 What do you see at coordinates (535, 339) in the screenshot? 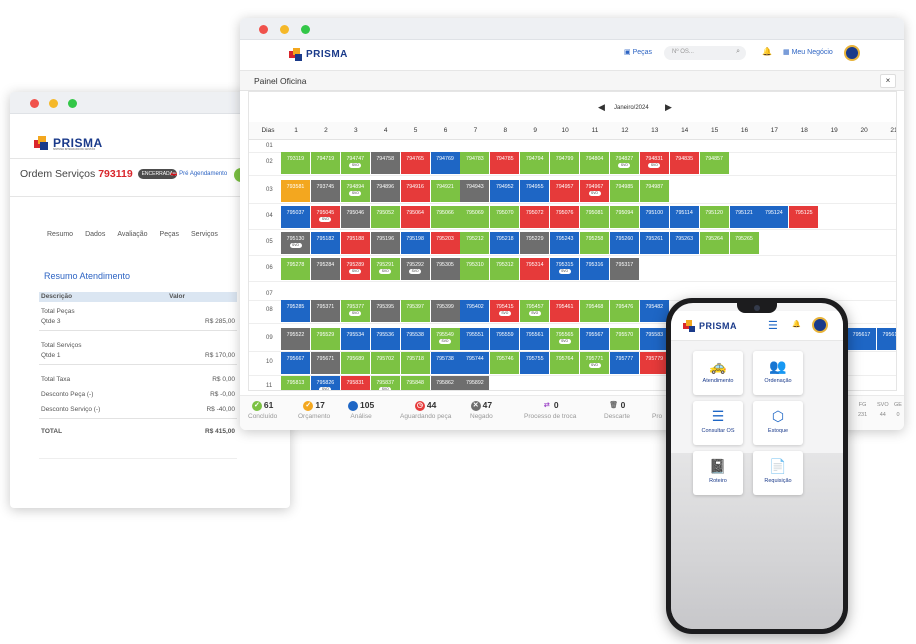
I see `os-cell: 795561` at bounding box center [535, 339].